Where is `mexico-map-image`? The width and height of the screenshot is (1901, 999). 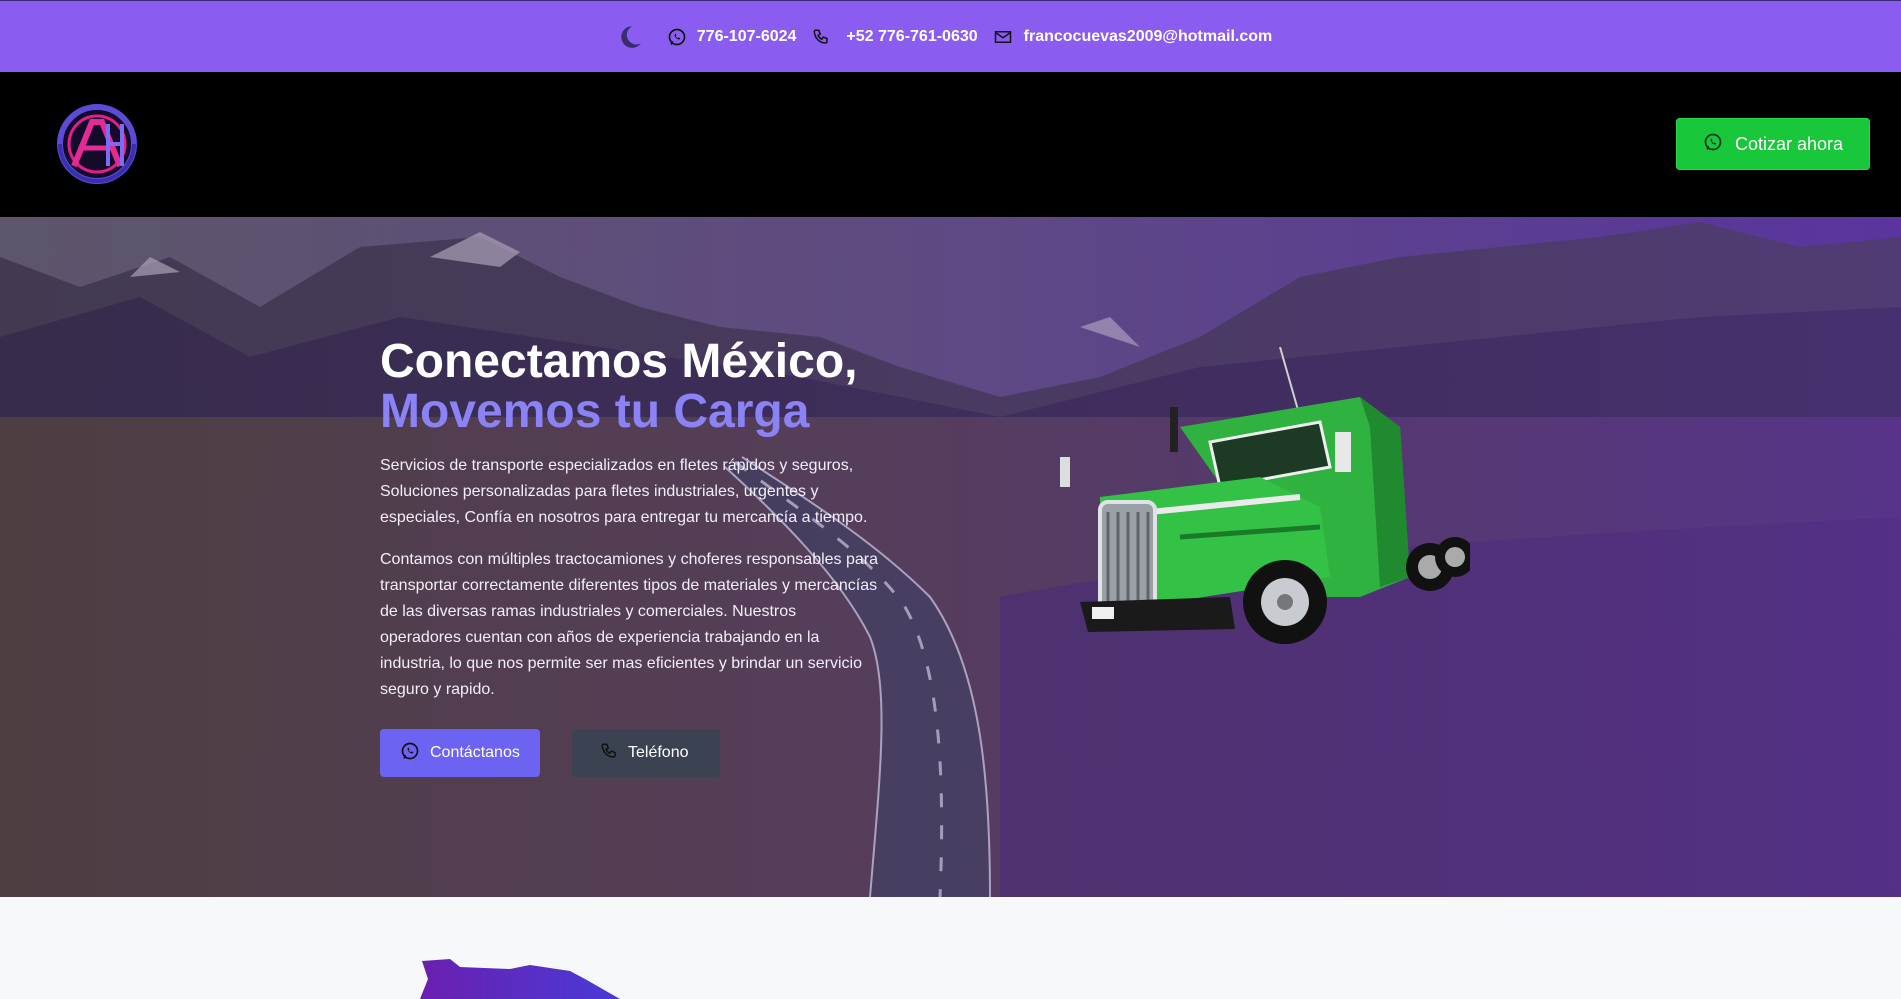
mexico-map-image is located at coordinates (520, 979).